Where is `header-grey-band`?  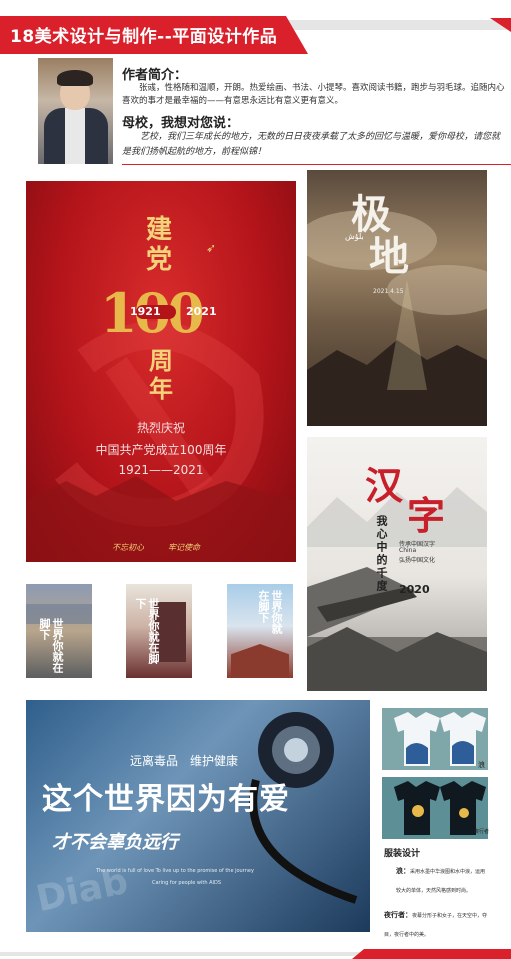 header-grey-band is located at coordinates (393, 25).